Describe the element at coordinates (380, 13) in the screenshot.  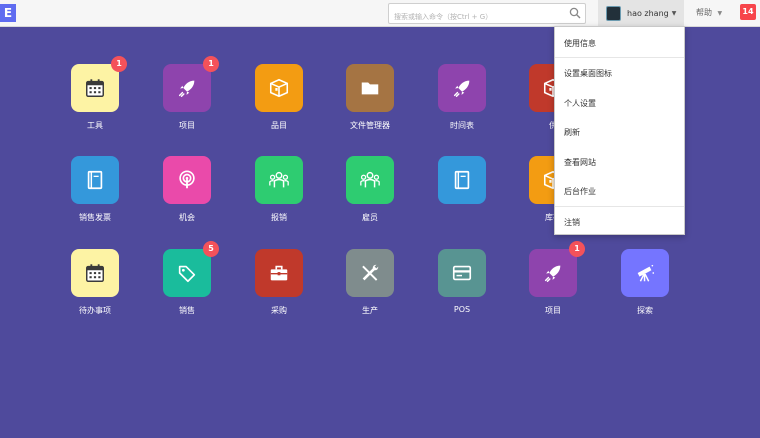
I see `top-navbar: E hao zhang ▼ 帮助 ▼ 14` at that location.